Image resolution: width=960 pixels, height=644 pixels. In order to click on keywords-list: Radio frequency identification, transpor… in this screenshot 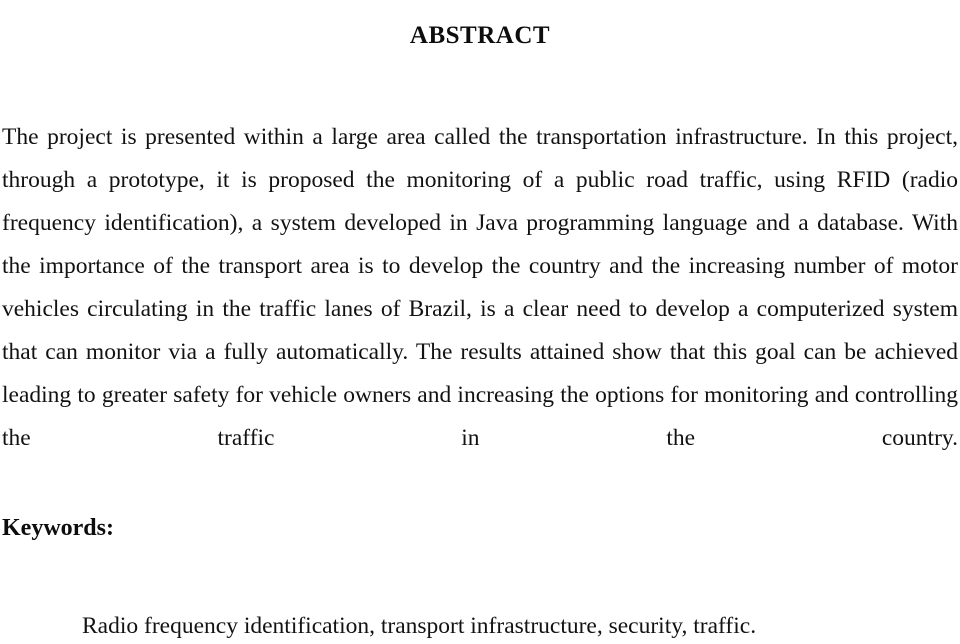, I will do `click(419, 626)`.